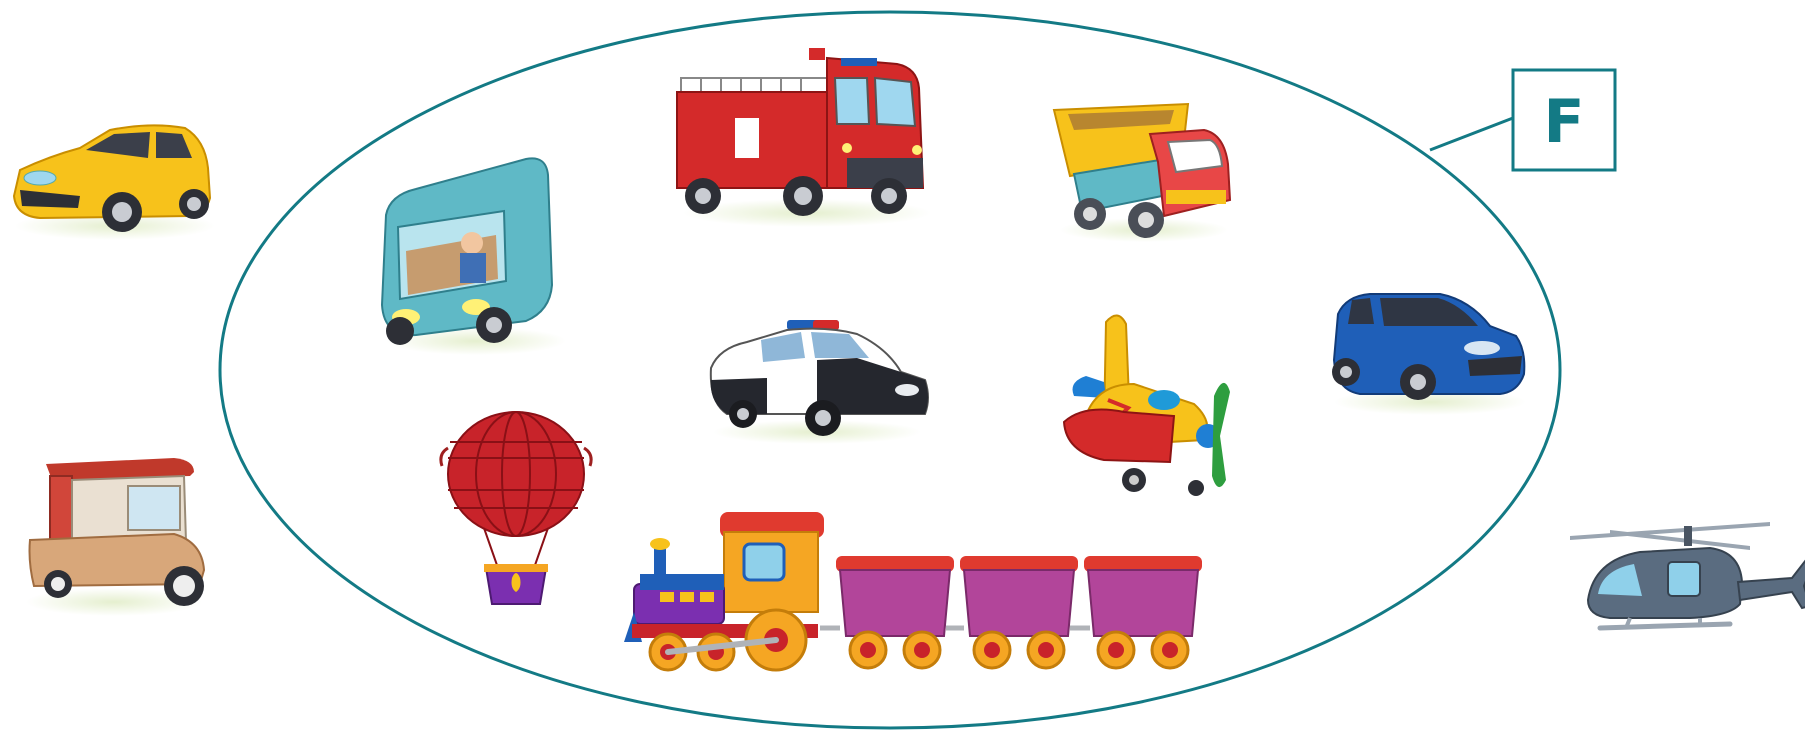 Image resolution: width=1805 pixels, height=740 pixels. I want to click on blue-car-icon, so click(1429, 354).